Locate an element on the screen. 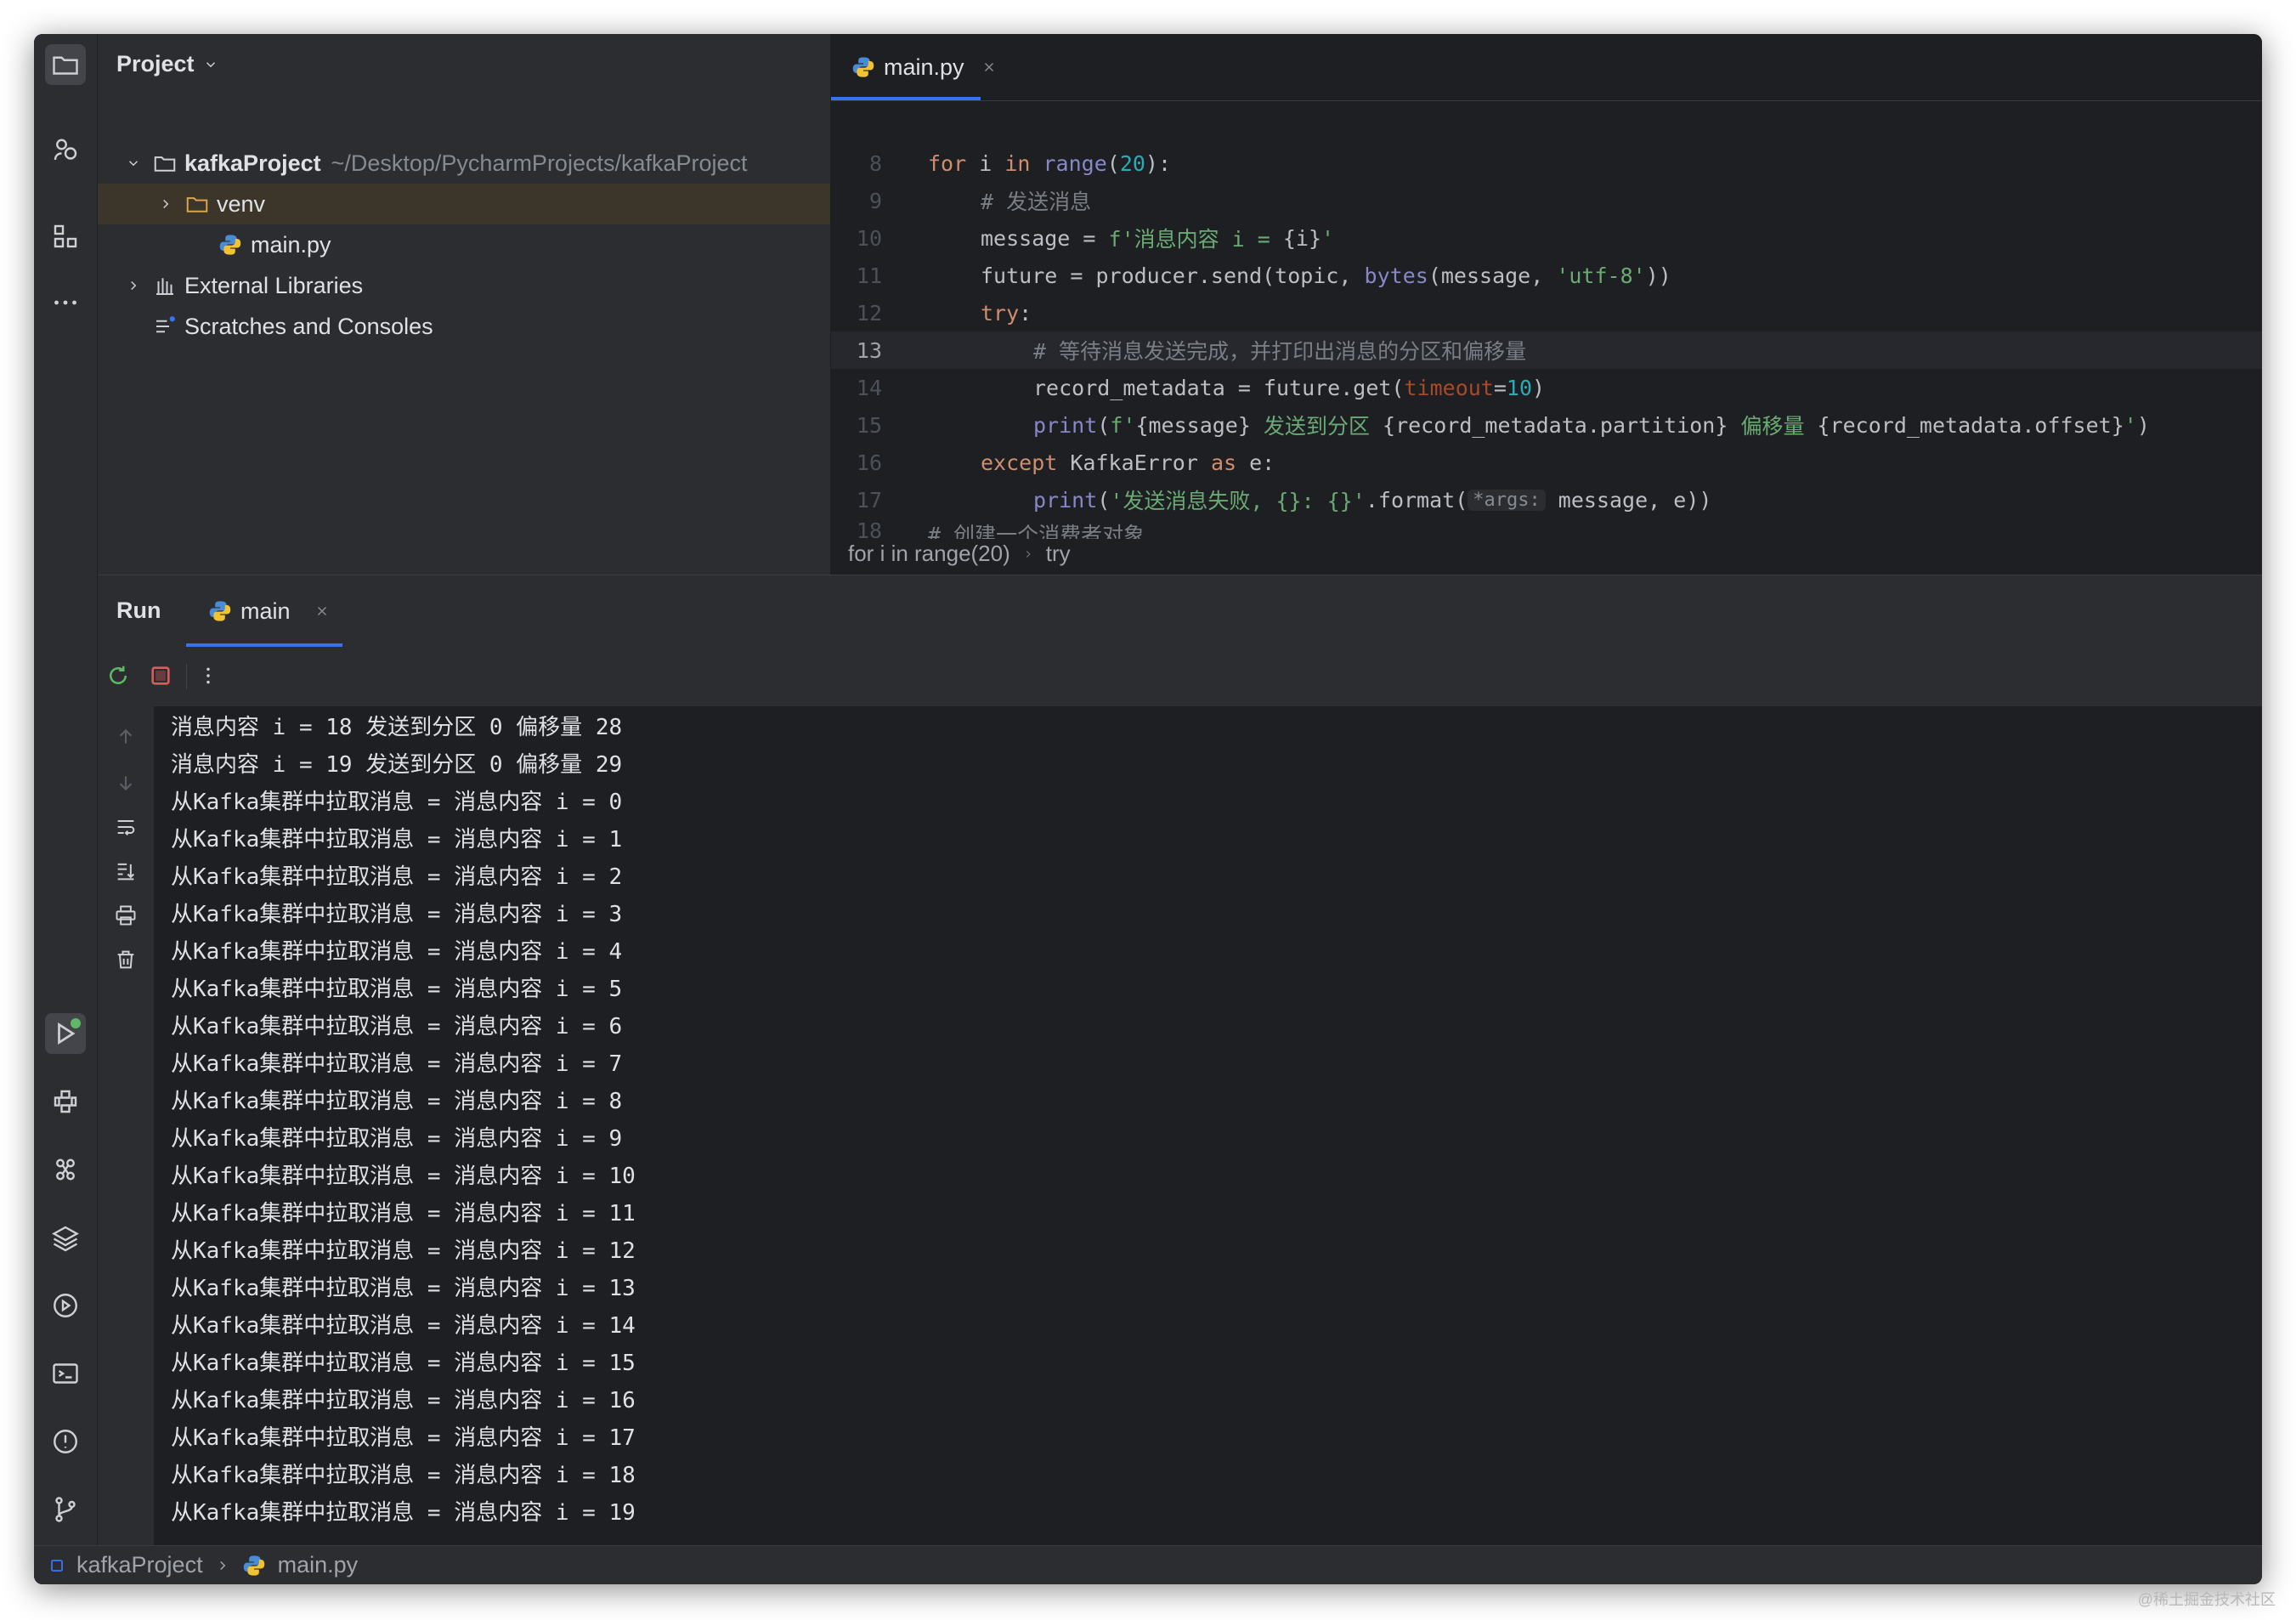 This screenshot has width=2296, height=1620. code-line: 9 # 发送消息 is located at coordinates (1546, 200).